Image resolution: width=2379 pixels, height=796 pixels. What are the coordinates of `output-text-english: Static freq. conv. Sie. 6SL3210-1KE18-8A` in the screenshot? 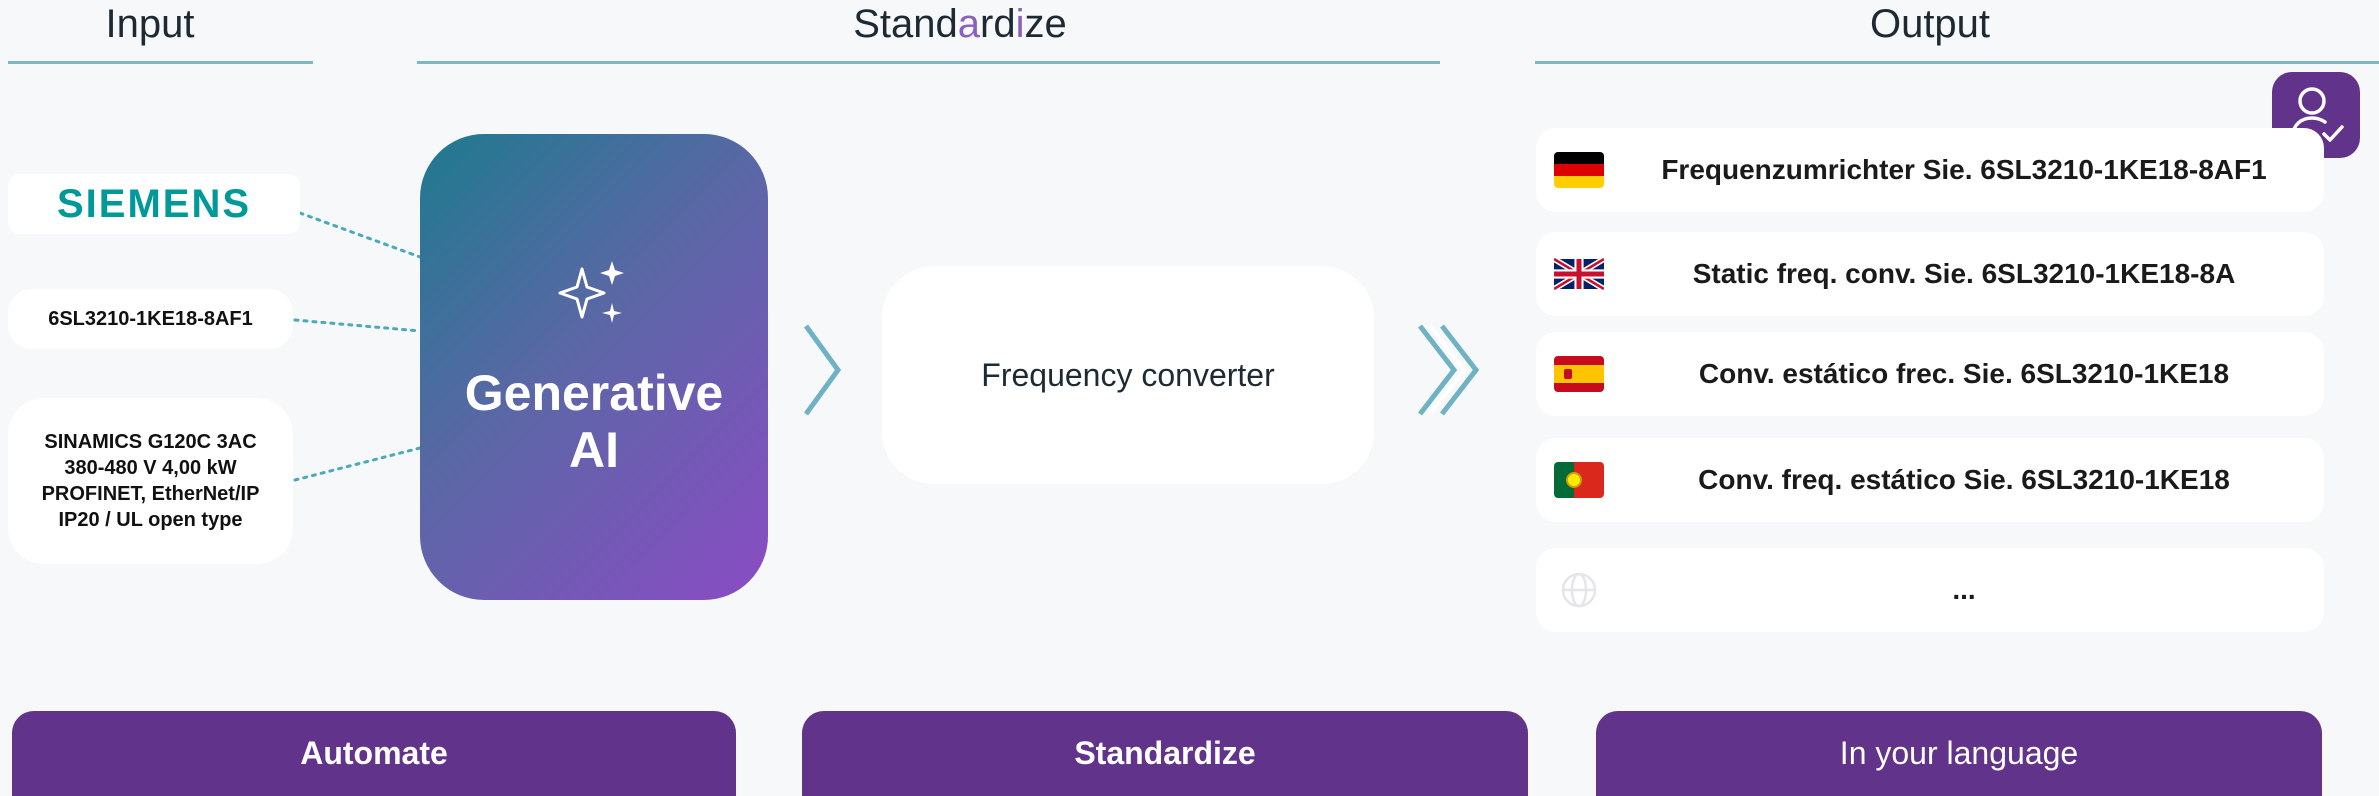 It's located at (1964, 273).